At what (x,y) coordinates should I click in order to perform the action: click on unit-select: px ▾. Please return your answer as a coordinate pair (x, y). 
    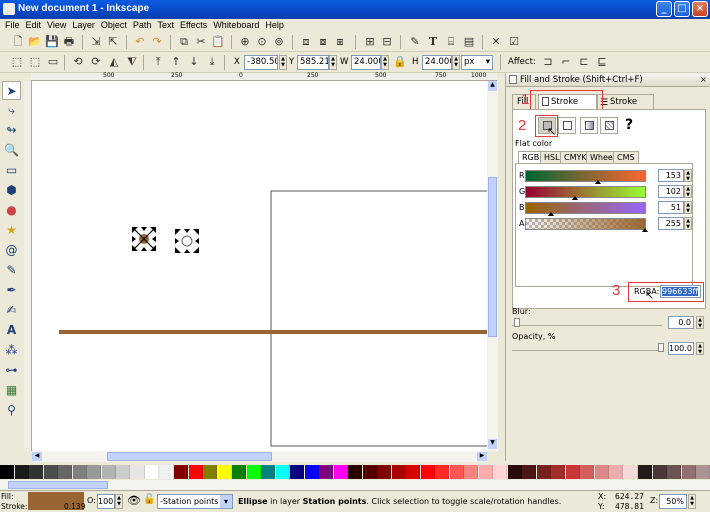
    Looking at the image, I should click on (477, 62).